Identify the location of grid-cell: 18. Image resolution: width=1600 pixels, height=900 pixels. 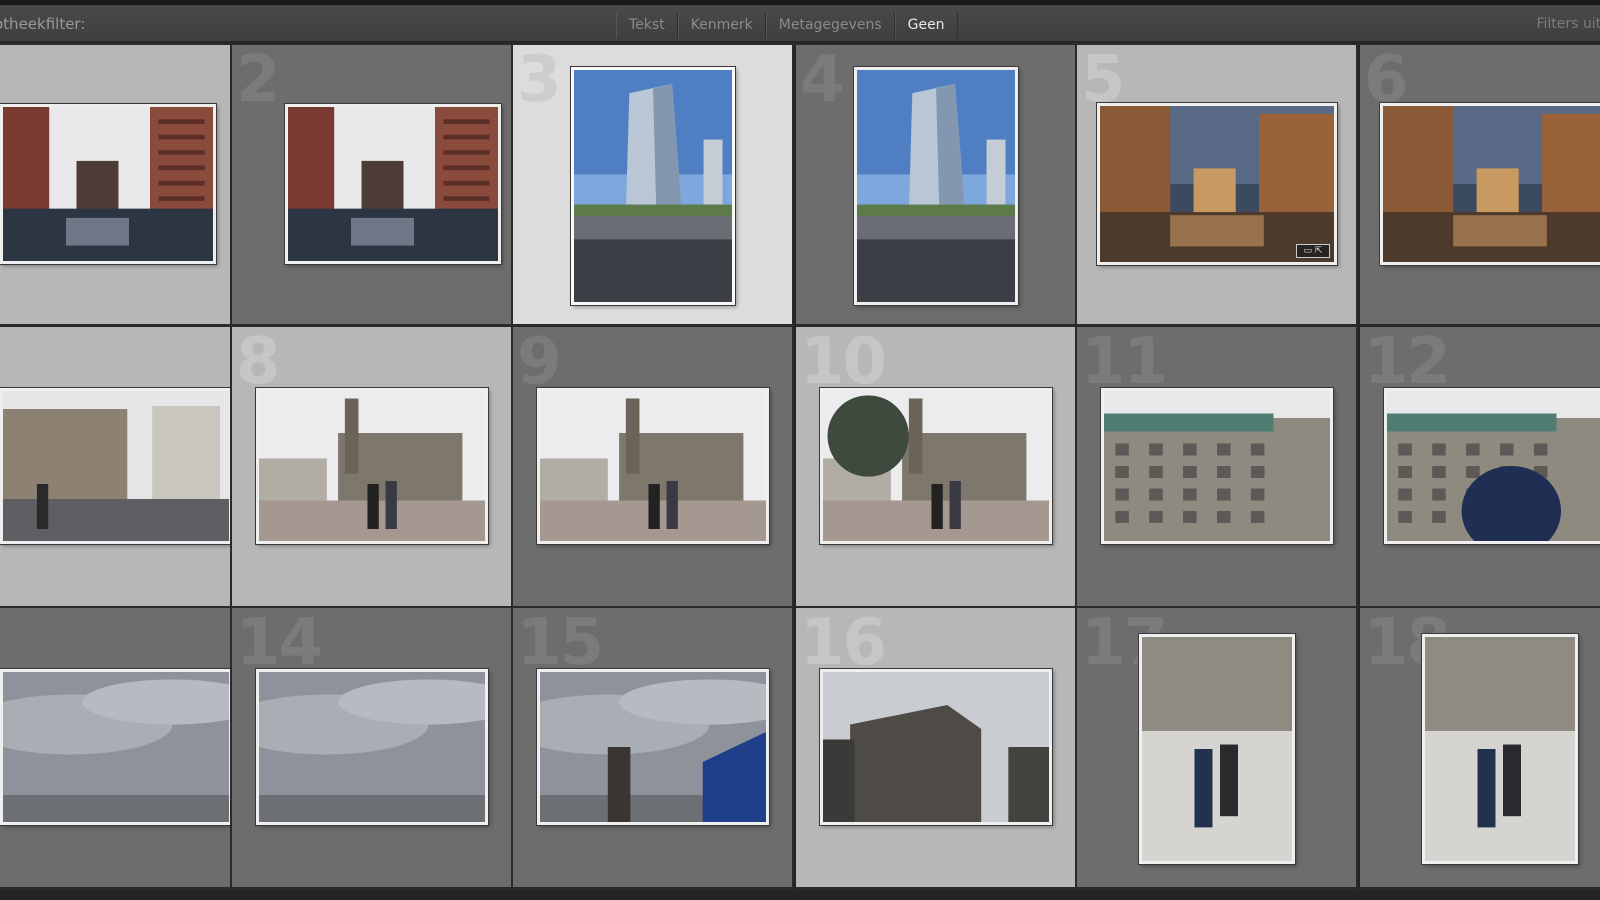
(1480, 749).